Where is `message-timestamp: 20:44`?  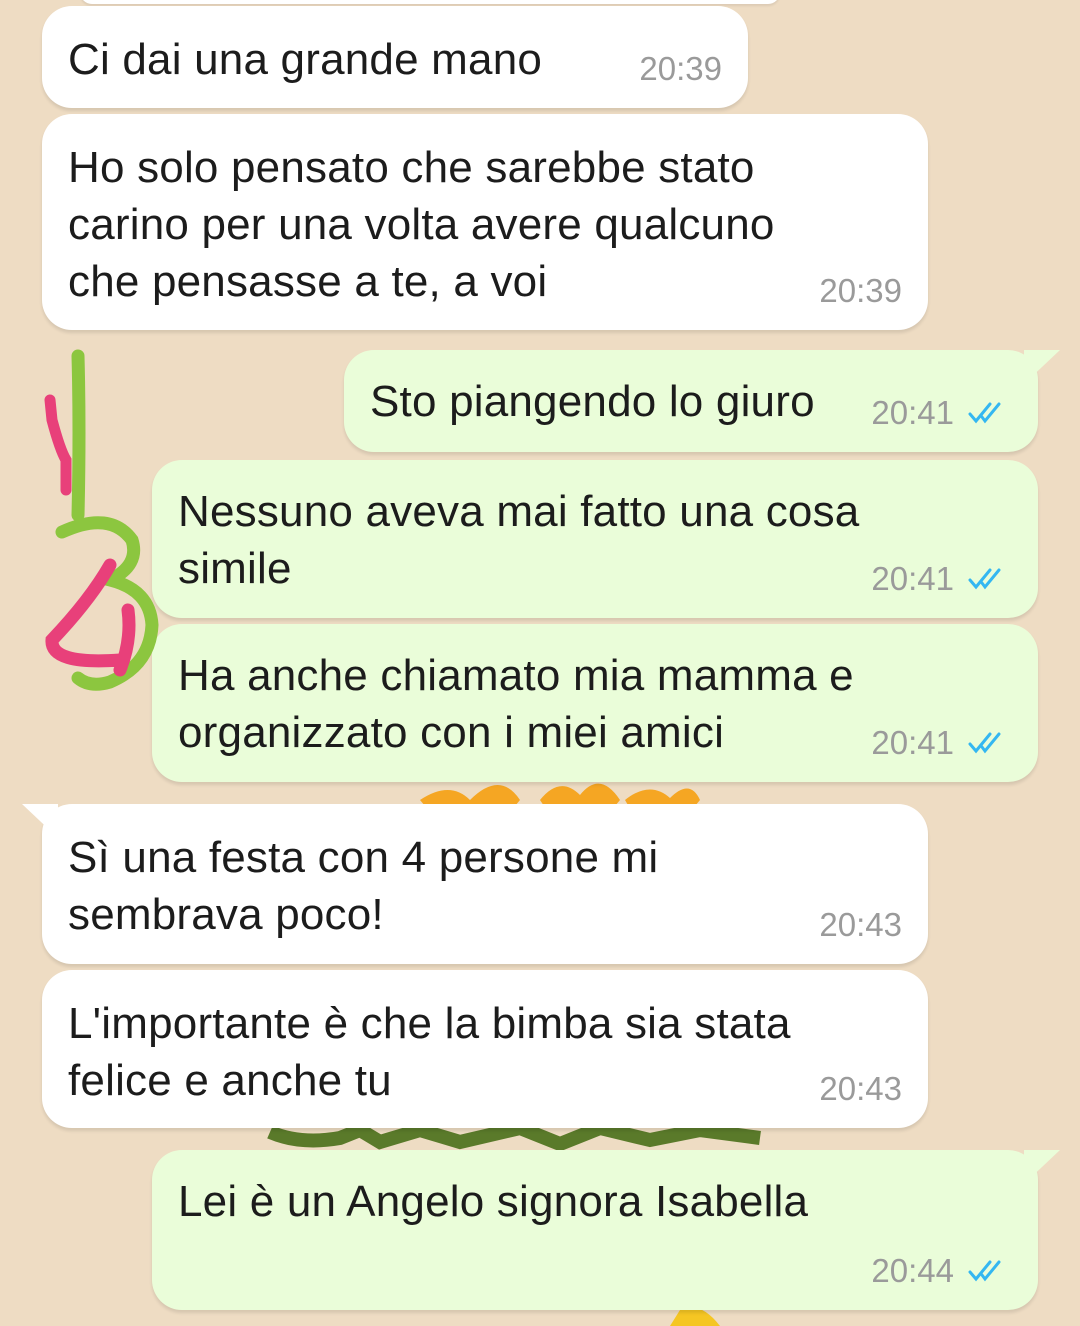
message-timestamp: 20:44 is located at coordinates (912, 1270).